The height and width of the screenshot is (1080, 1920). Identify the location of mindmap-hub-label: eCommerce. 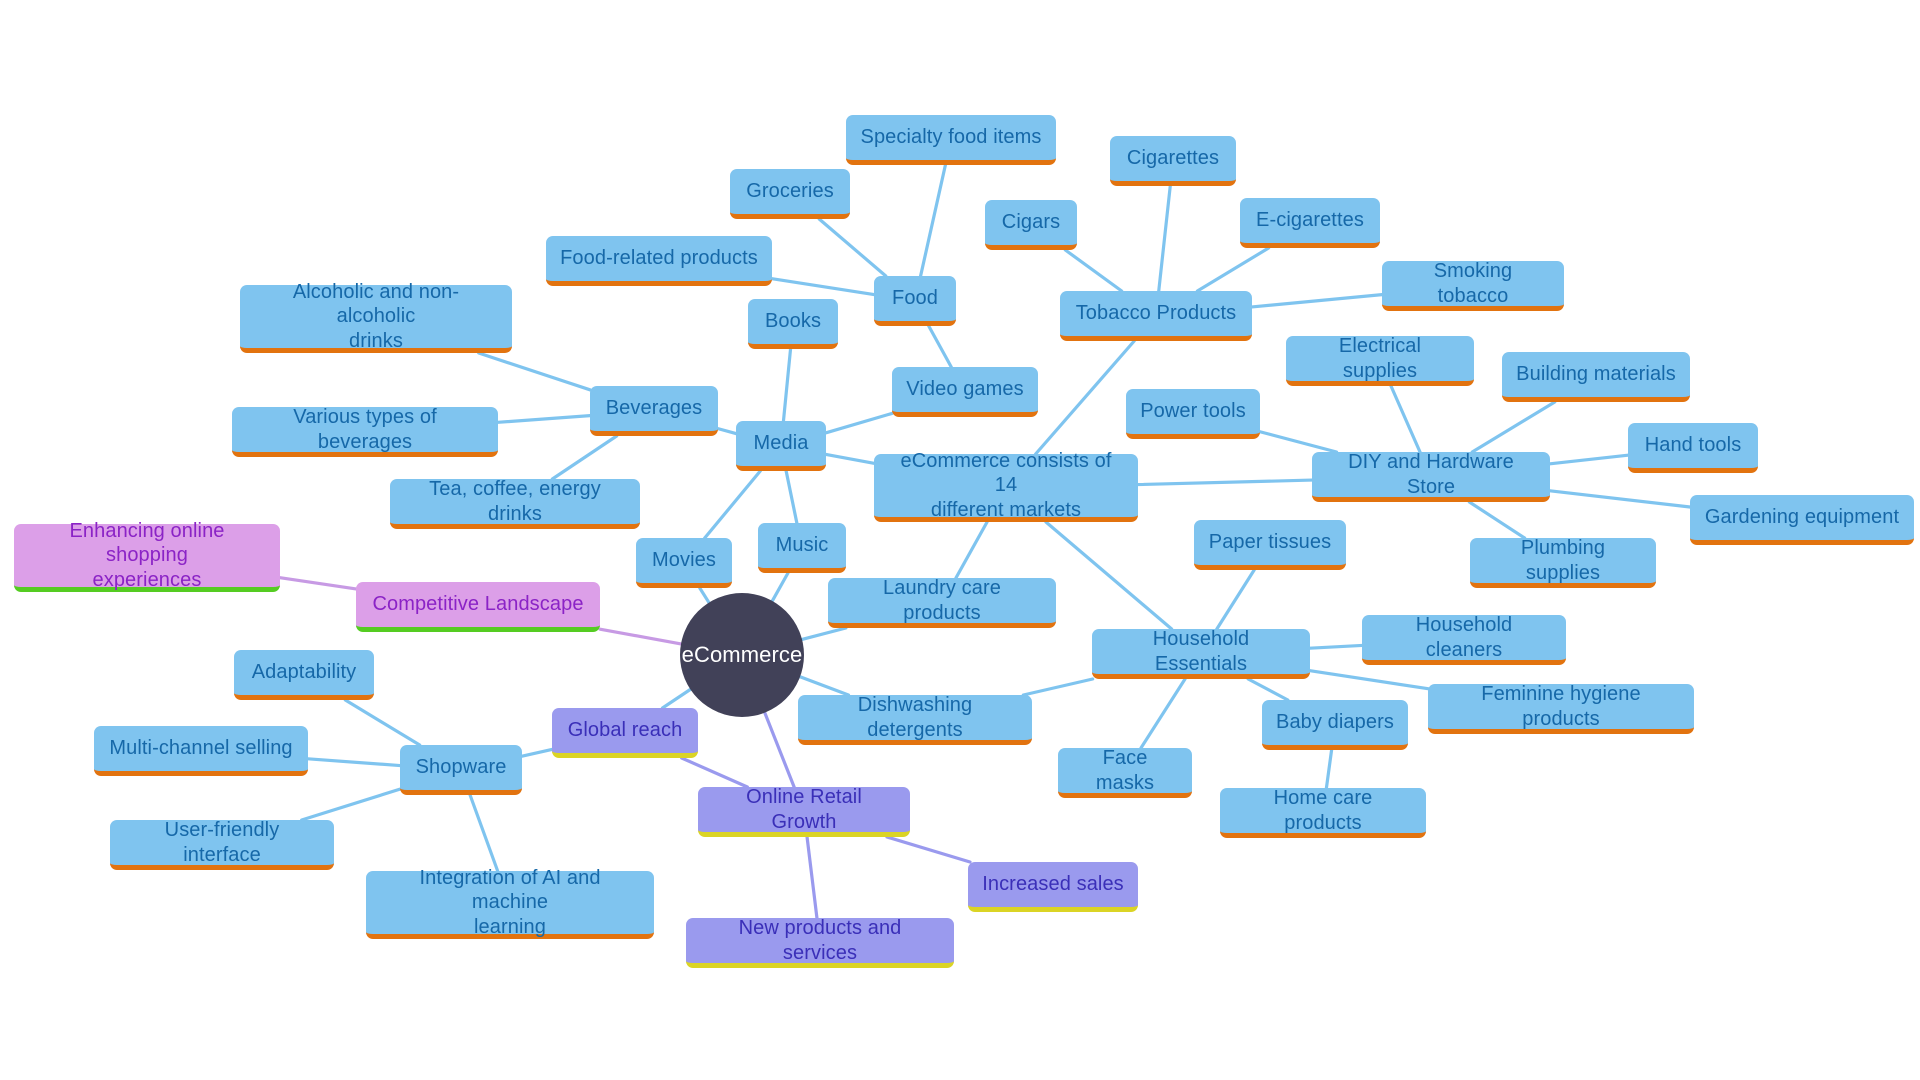
(742, 654).